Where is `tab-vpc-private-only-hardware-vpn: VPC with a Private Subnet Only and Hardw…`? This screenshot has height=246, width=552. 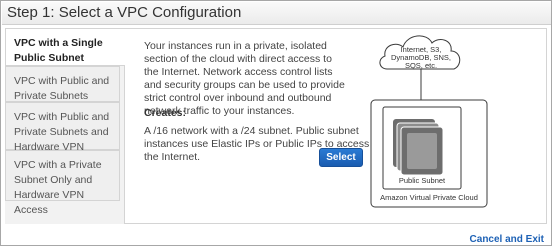 tab-vpc-private-only-hardware-vpn: VPC with a Private Subnet Only and Hardw… is located at coordinates (62, 183).